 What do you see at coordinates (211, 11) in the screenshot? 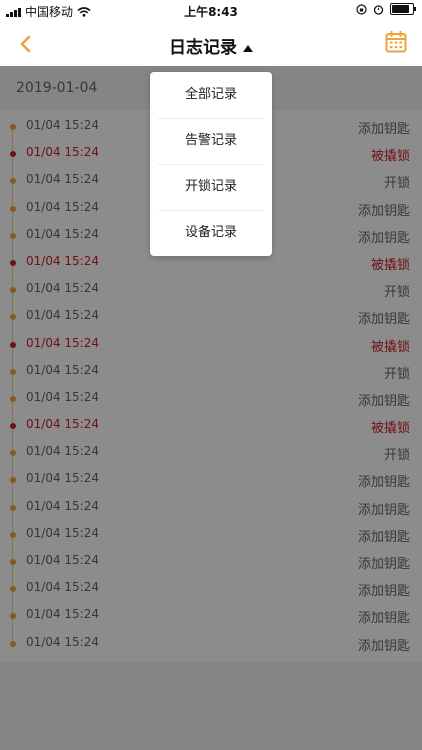
I see `status-bar: 中国移动 上午8:43` at bounding box center [211, 11].